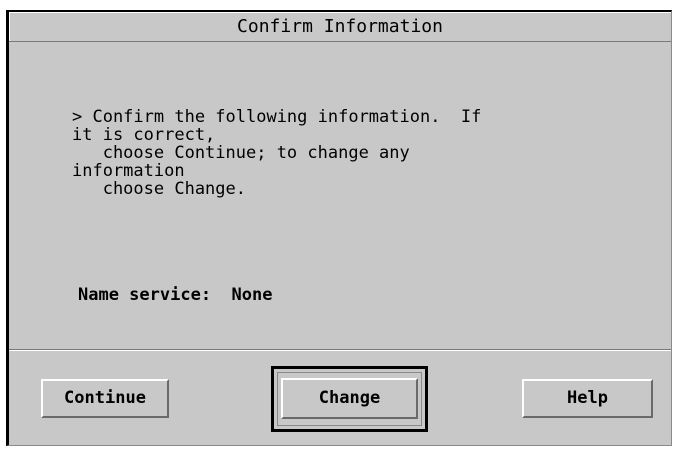 This screenshot has height=451, width=680. What do you see at coordinates (277, 117) in the screenshot?
I see `message-line-1: > Confirm the following information. If` at bounding box center [277, 117].